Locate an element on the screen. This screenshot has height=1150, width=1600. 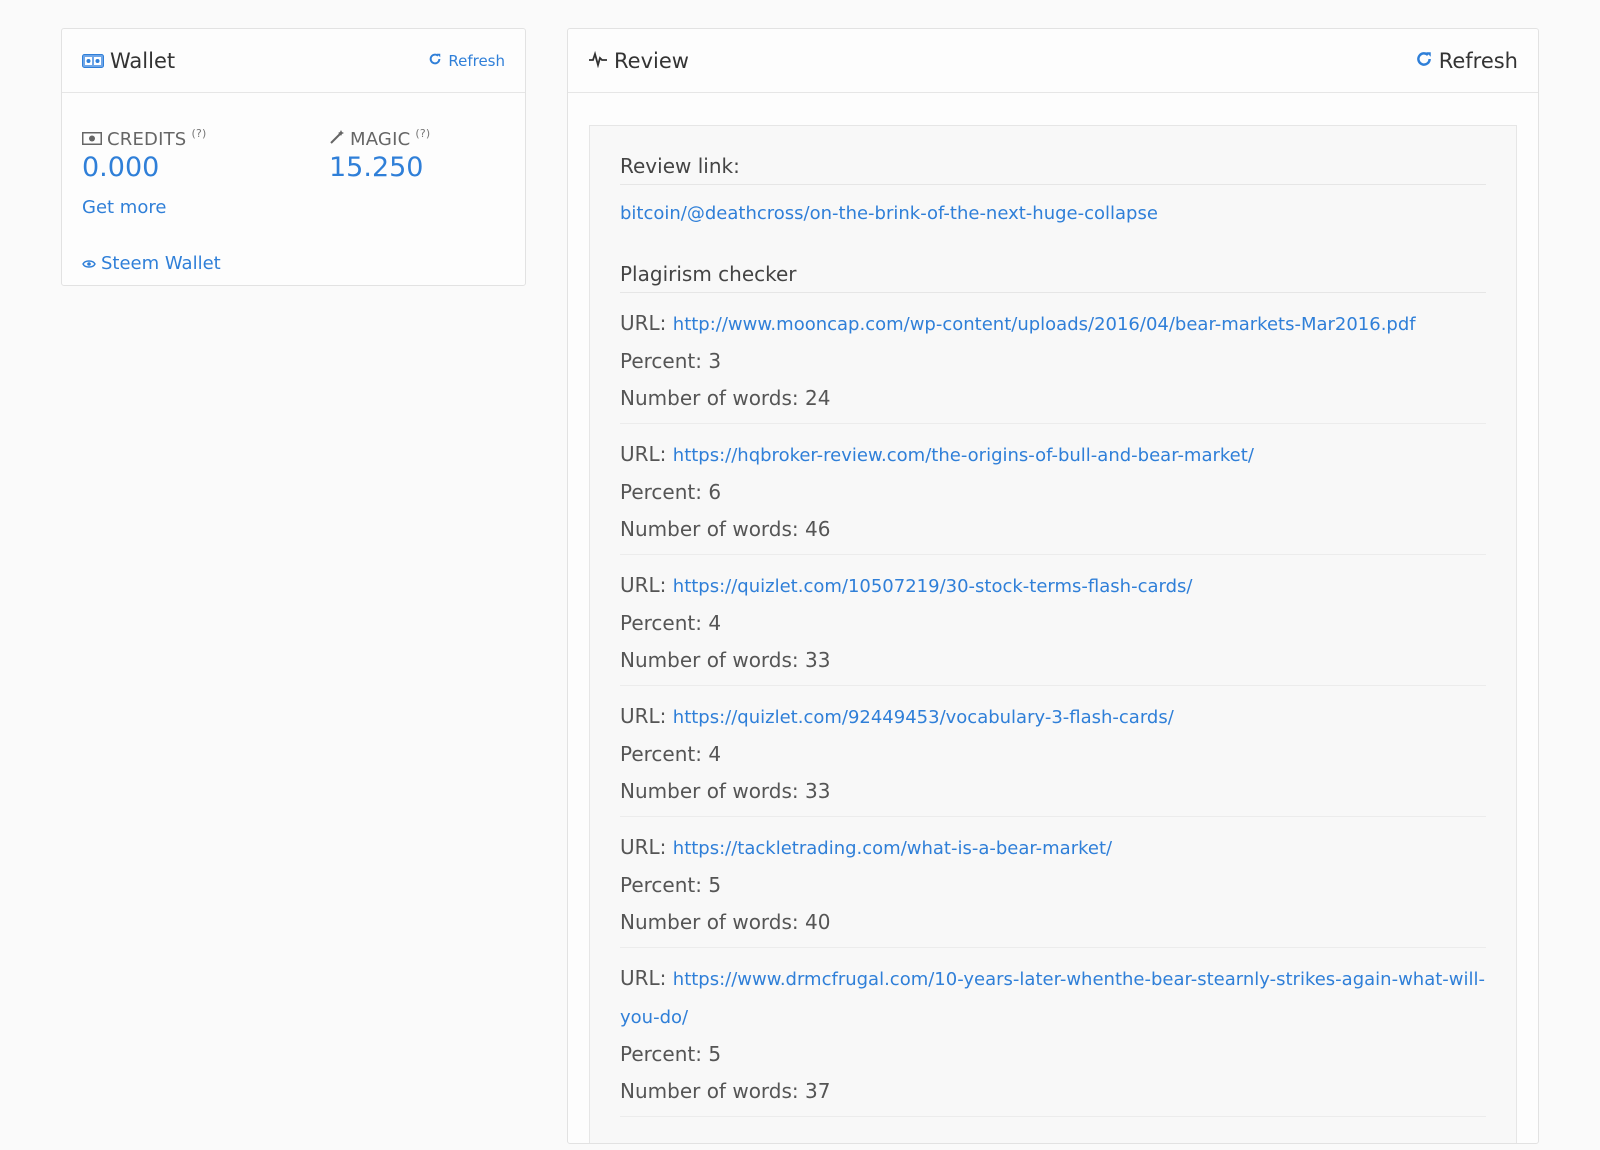
eye-icon is located at coordinates (89, 263).